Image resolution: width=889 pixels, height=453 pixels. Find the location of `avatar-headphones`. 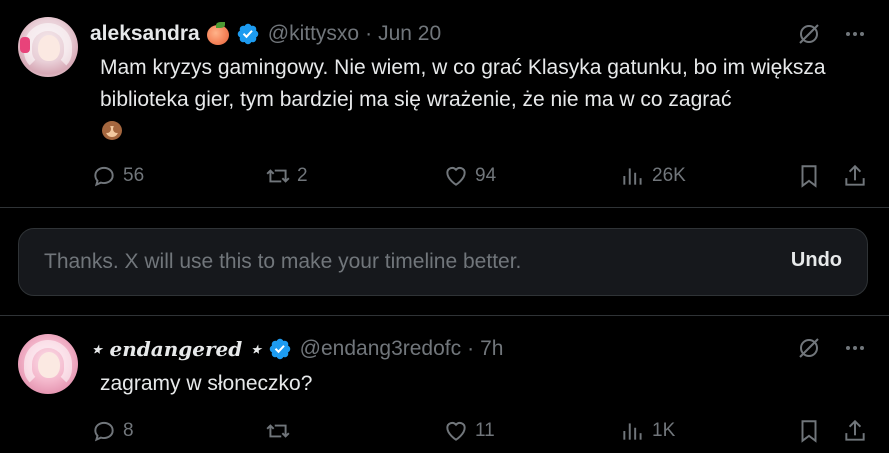

avatar-headphones is located at coordinates (25, 45).